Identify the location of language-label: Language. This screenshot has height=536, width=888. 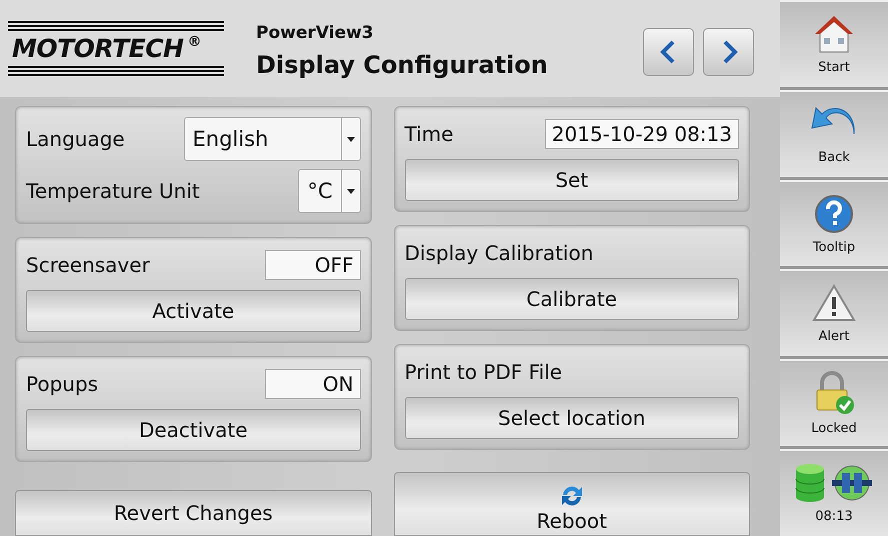
(75, 139).